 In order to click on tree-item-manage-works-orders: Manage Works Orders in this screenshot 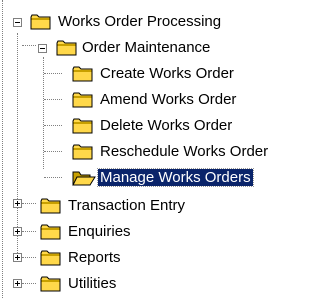, I will do `click(164, 178)`.